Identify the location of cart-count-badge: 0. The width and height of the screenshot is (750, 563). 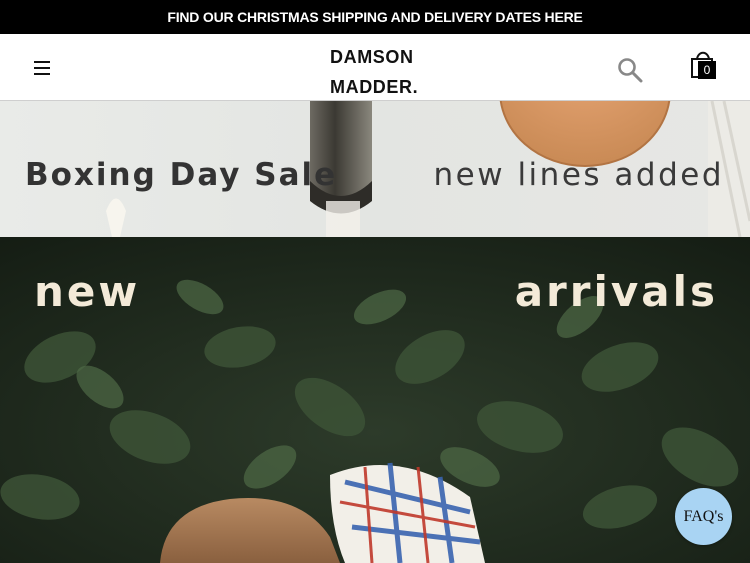
(707, 70).